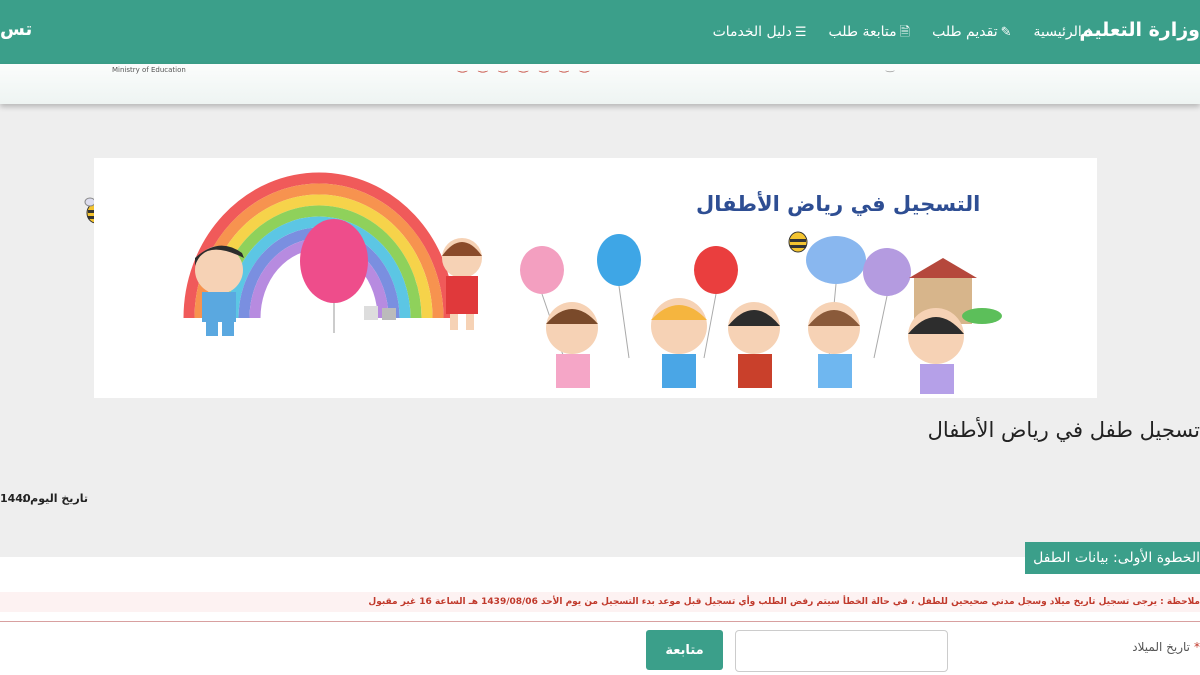 The image size is (1200, 675). What do you see at coordinates (982, 316) in the screenshot?
I see `bush` at bounding box center [982, 316].